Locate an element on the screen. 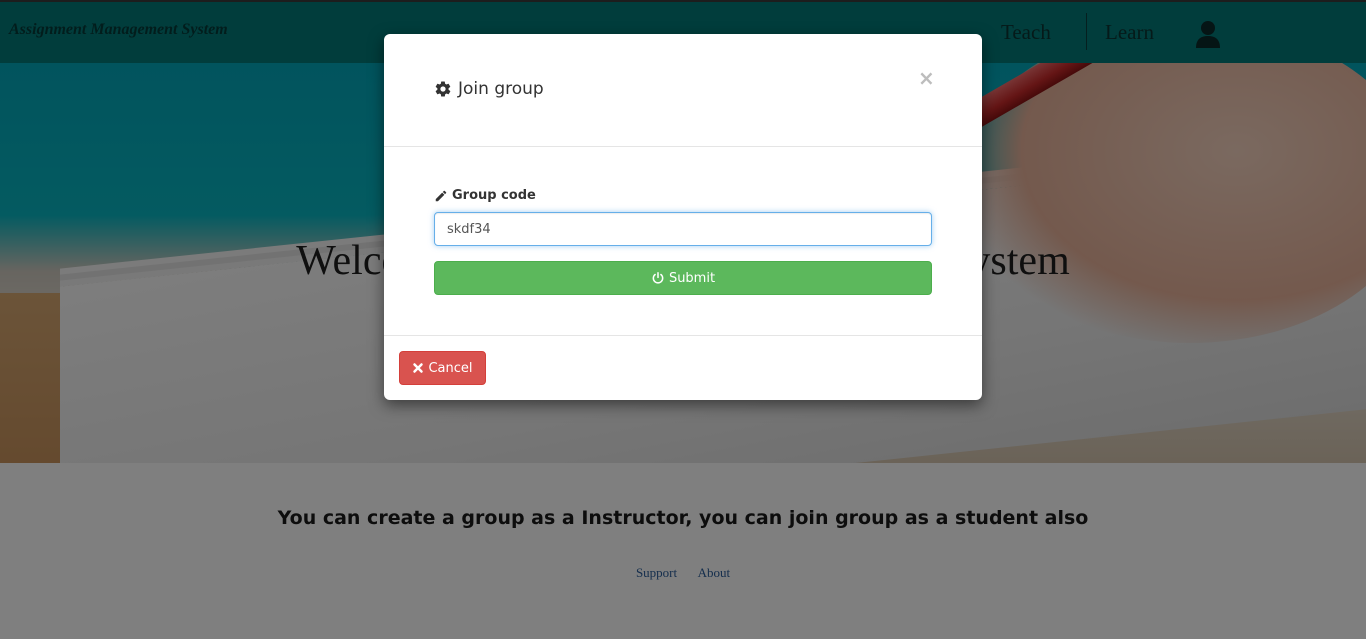 This screenshot has height=639, width=1366. cancel-button-label: Cancel is located at coordinates (450, 368).